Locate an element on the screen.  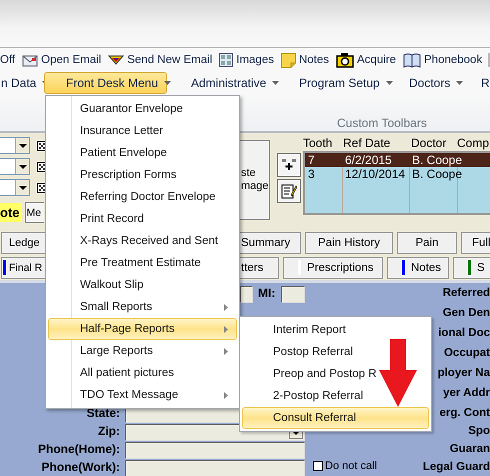
menu-item: TDO Text Message is located at coordinates (142, 395).